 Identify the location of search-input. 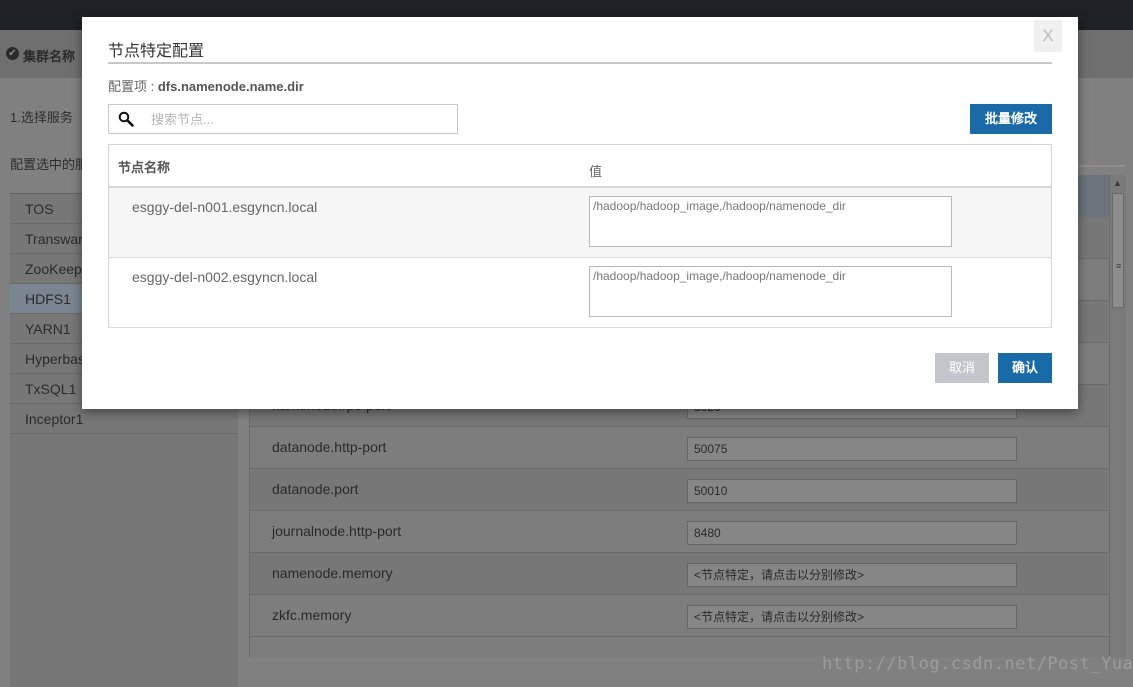
(301, 119).